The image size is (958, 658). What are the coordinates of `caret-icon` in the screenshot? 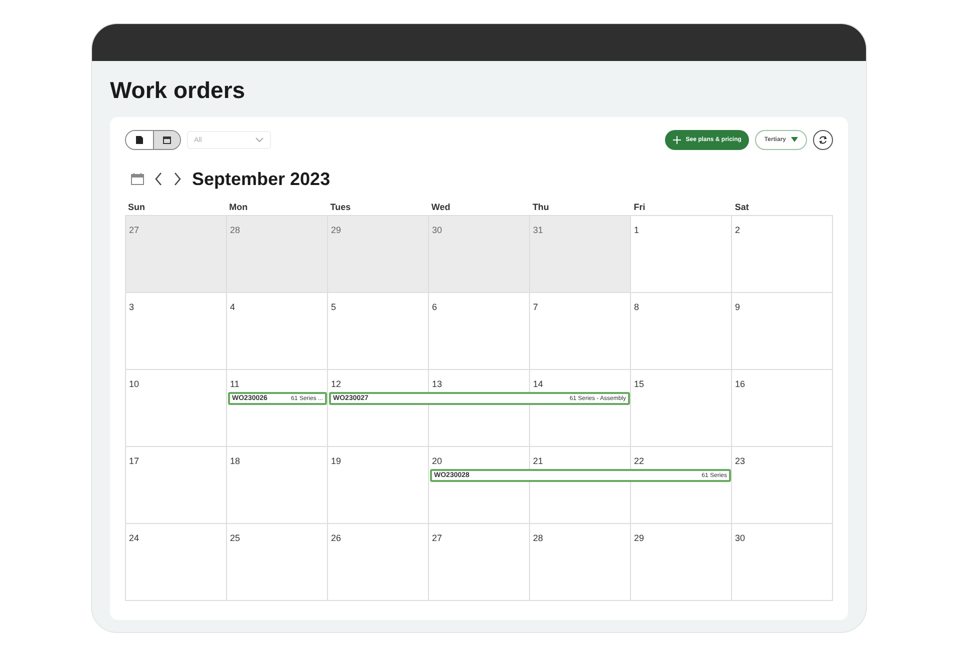 It's located at (794, 140).